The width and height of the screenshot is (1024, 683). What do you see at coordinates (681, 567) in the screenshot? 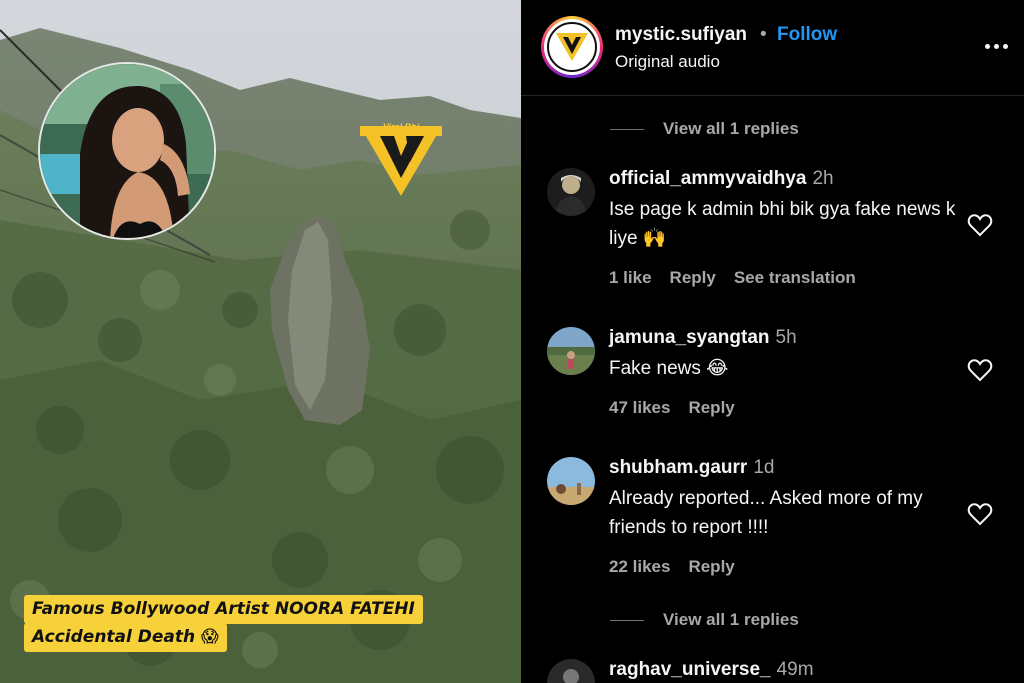
I see `comment-actions: 22 likes Reply` at bounding box center [681, 567].